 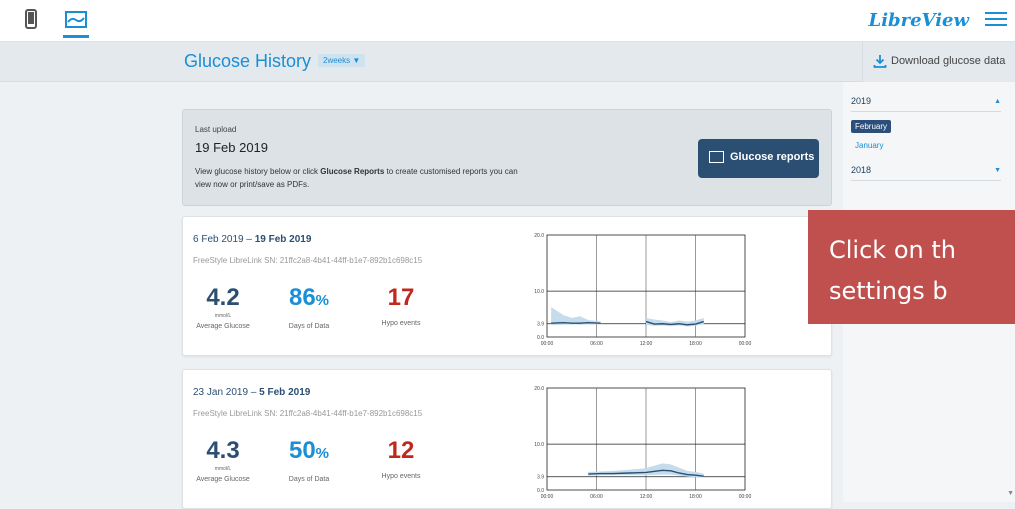 I want to click on stat-text: 86, so click(x=302, y=297).